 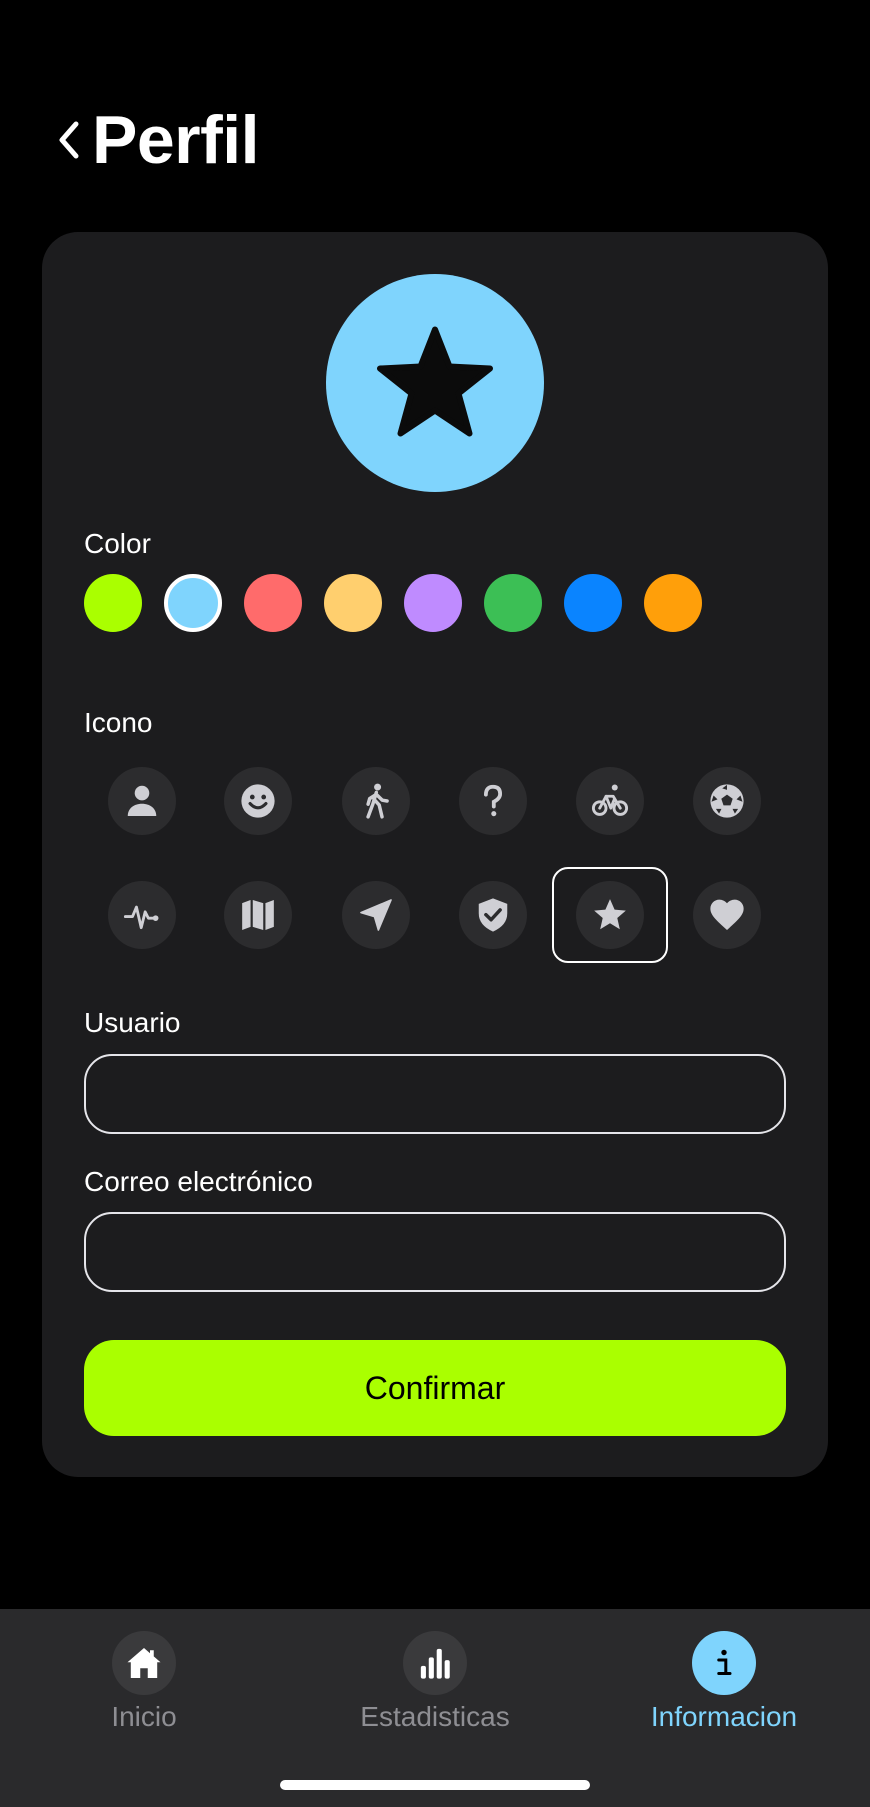 I want to click on heart-icon, so click(x=727, y=915).